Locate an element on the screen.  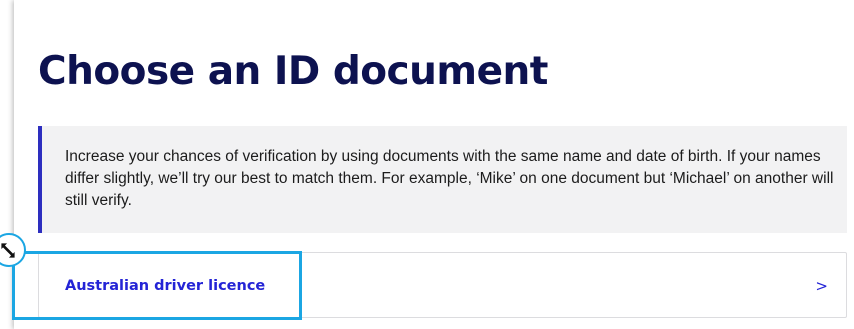
chevron-right-icon: > is located at coordinates (821, 286).